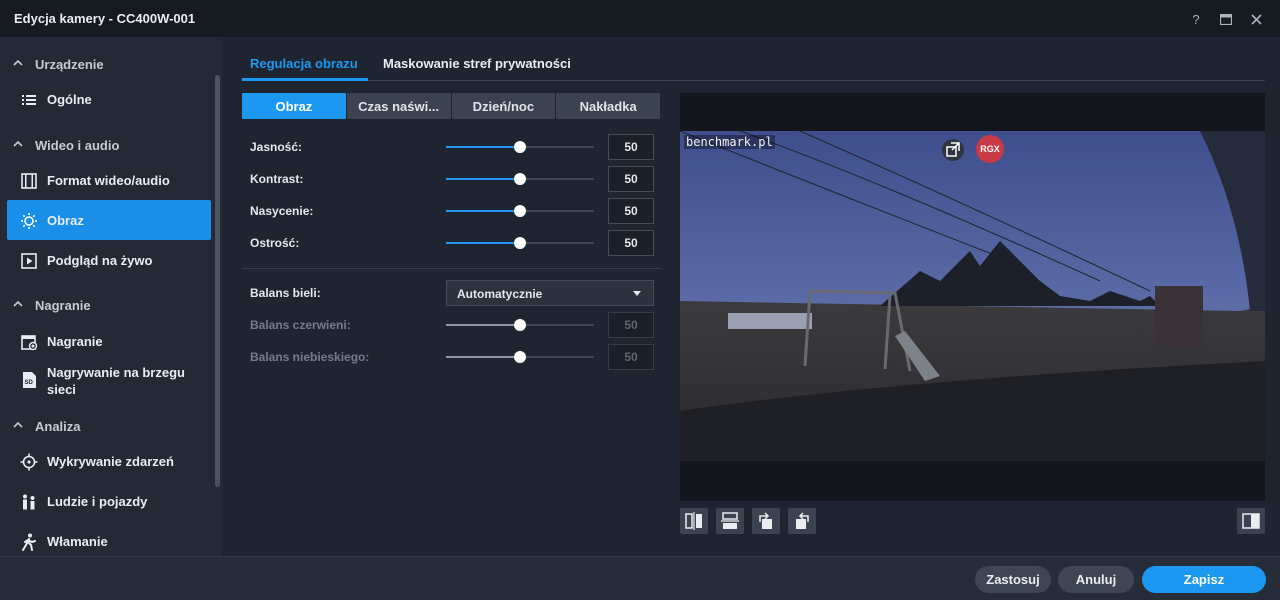  I want to click on svg-text: SD, so click(29, 383).